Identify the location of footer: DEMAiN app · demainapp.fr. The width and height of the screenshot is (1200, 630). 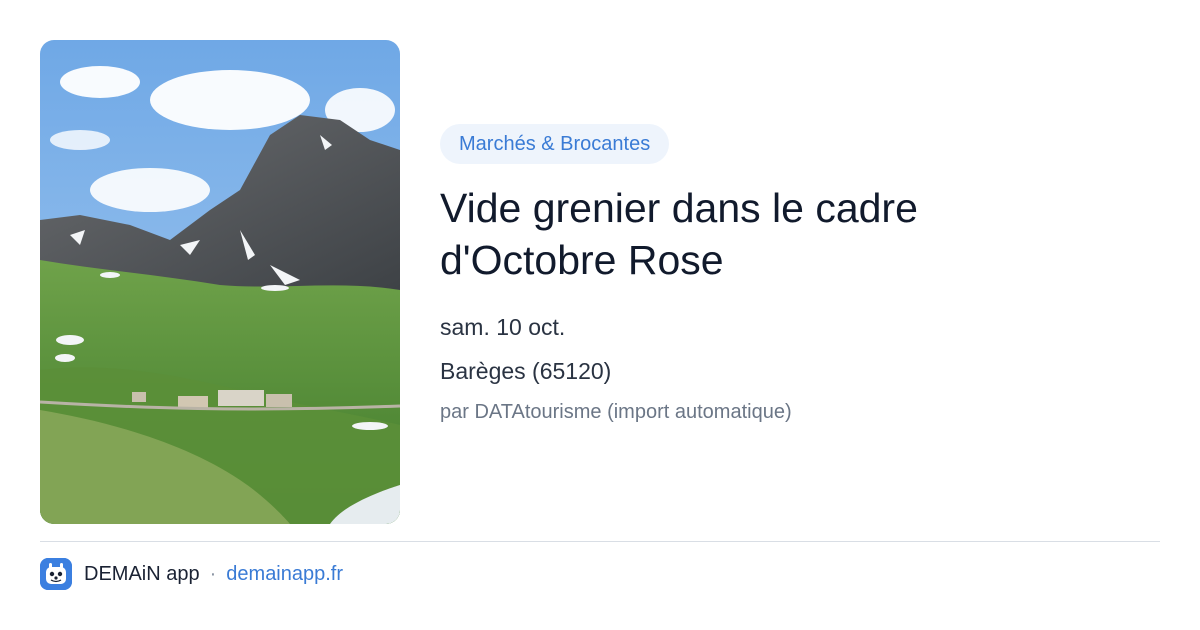
(191, 574).